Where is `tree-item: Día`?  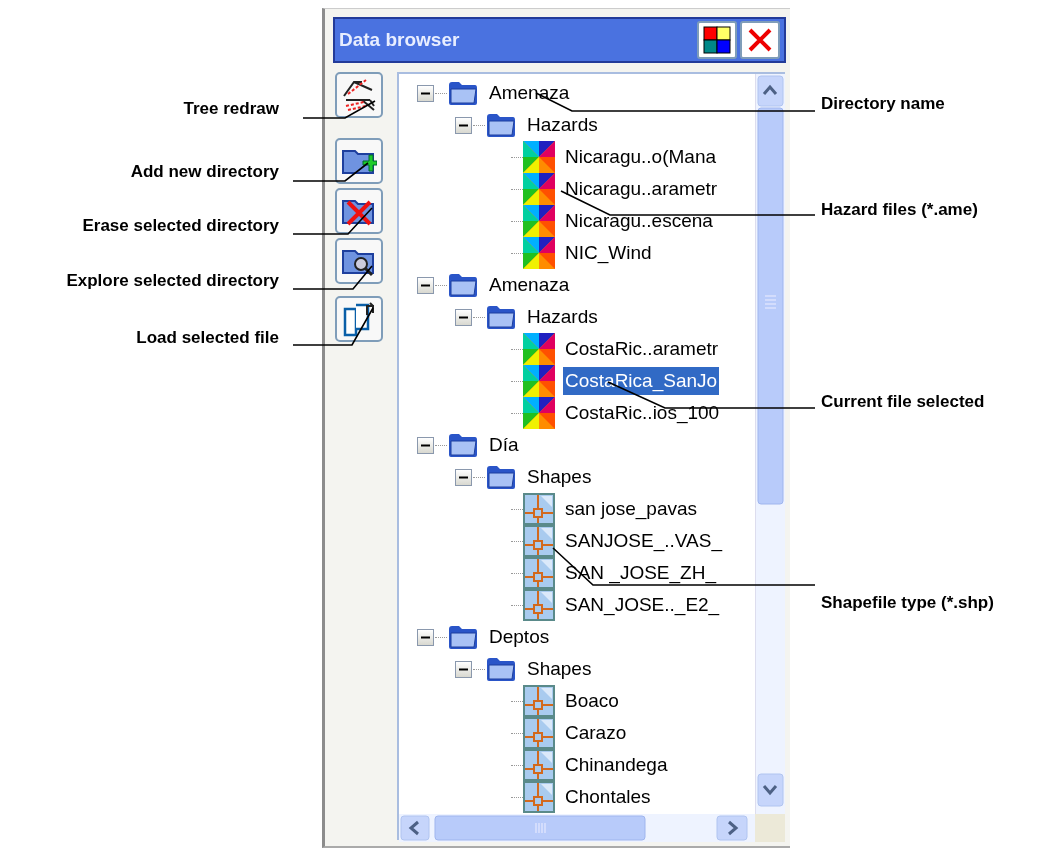 tree-item: Día is located at coordinates (504, 445).